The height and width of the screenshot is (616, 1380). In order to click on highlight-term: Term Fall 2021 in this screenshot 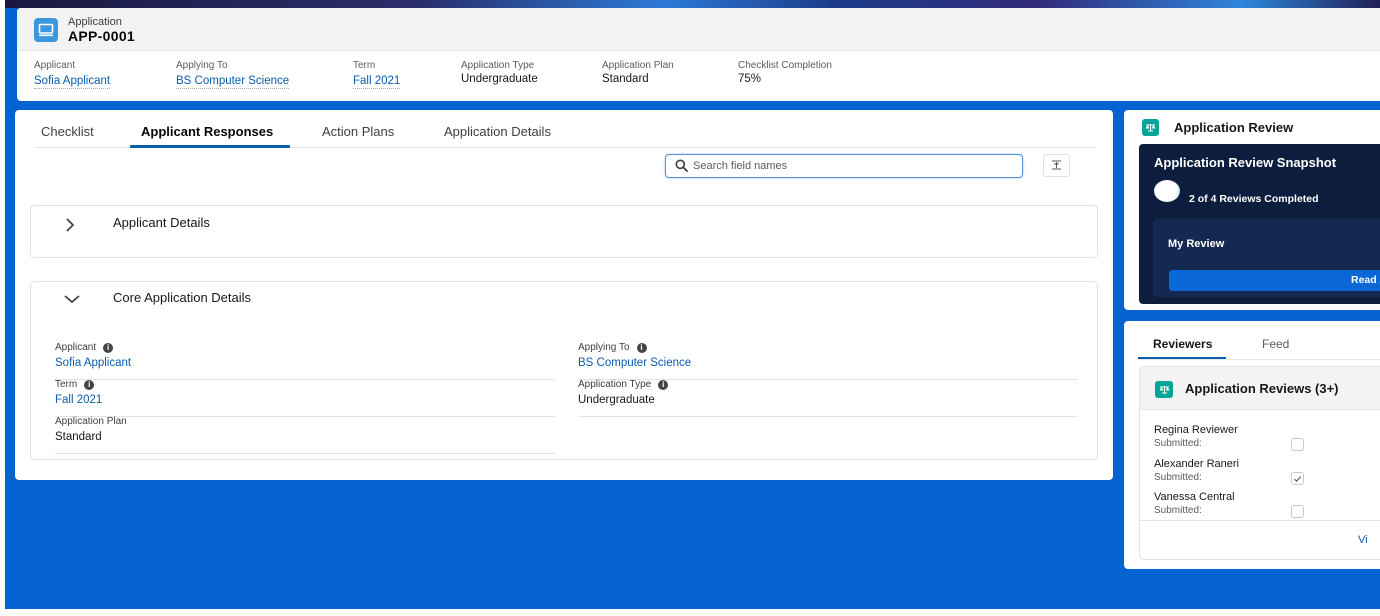, I will do `click(377, 74)`.